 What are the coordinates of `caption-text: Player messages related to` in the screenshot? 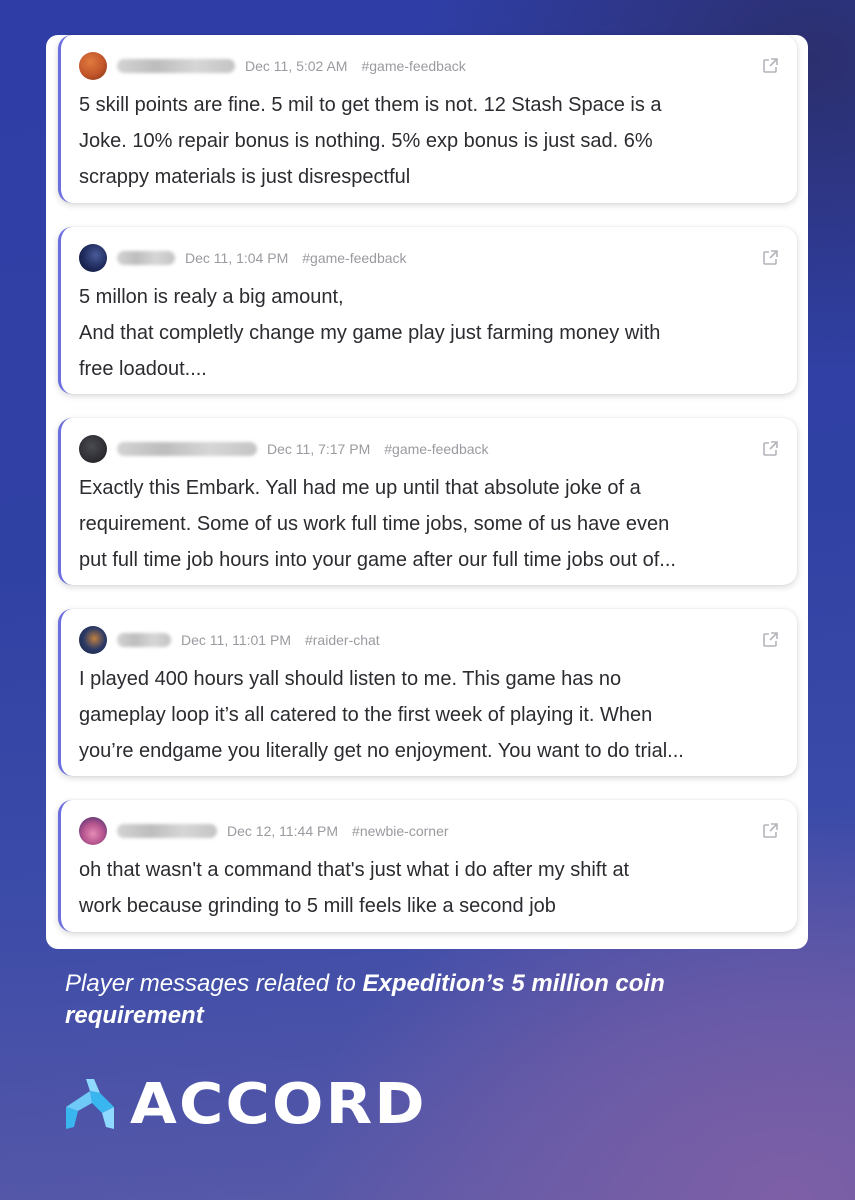 It's located at (214, 983).